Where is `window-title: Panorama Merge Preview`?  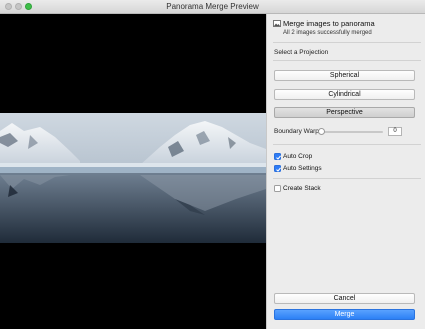
window-title: Panorama Merge Preview is located at coordinates (212, 6).